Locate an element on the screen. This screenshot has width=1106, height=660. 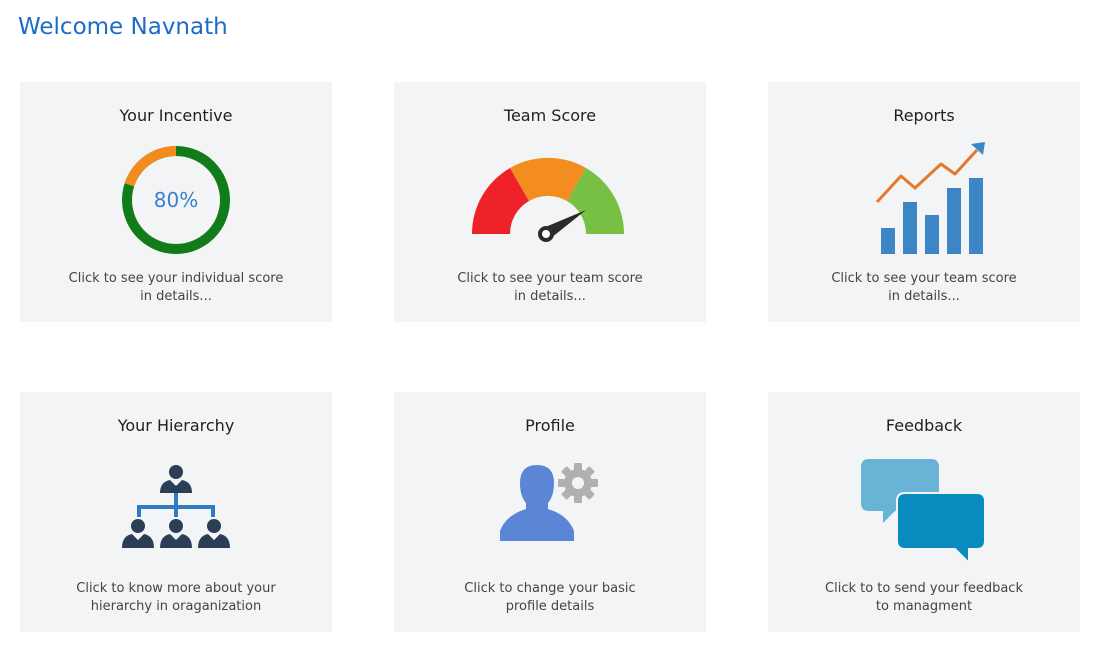
card-title: Team Score is located at coordinates (550, 115).